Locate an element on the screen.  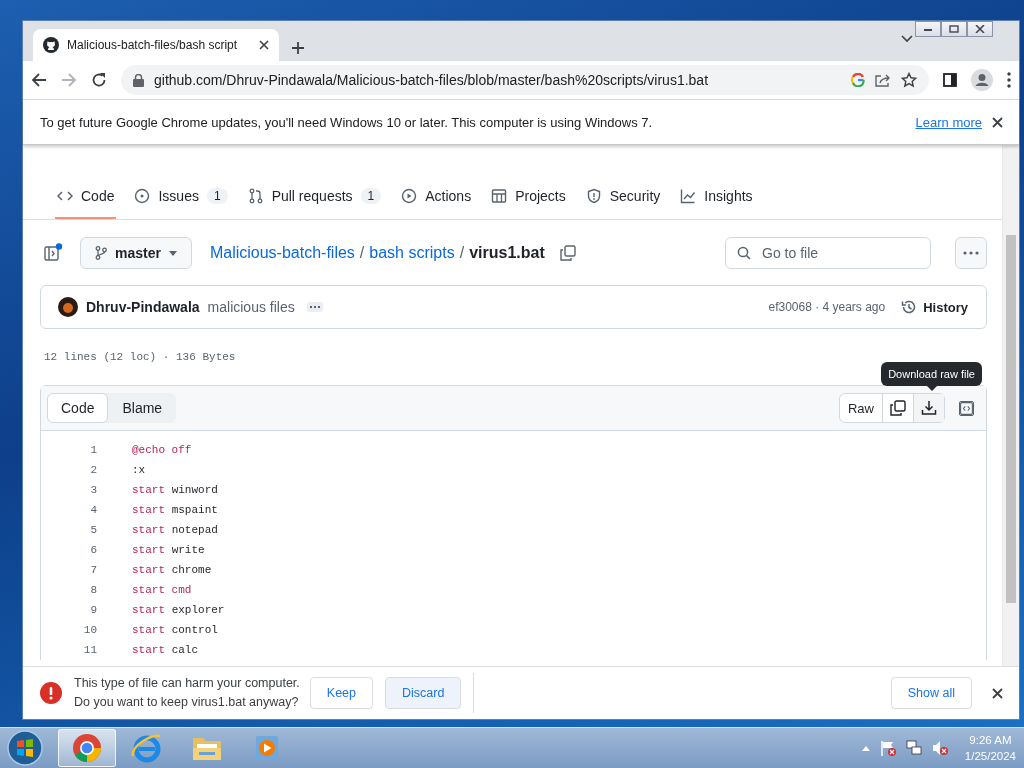
back-icon is located at coordinates (39, 80).